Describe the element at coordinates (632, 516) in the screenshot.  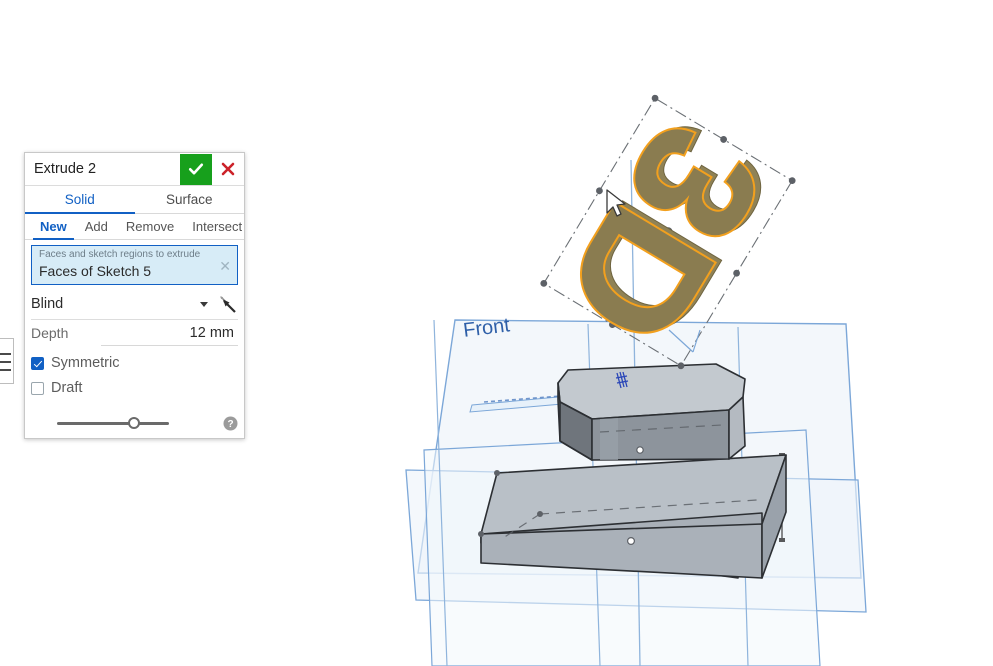
I see `solid-base-box` at that location.